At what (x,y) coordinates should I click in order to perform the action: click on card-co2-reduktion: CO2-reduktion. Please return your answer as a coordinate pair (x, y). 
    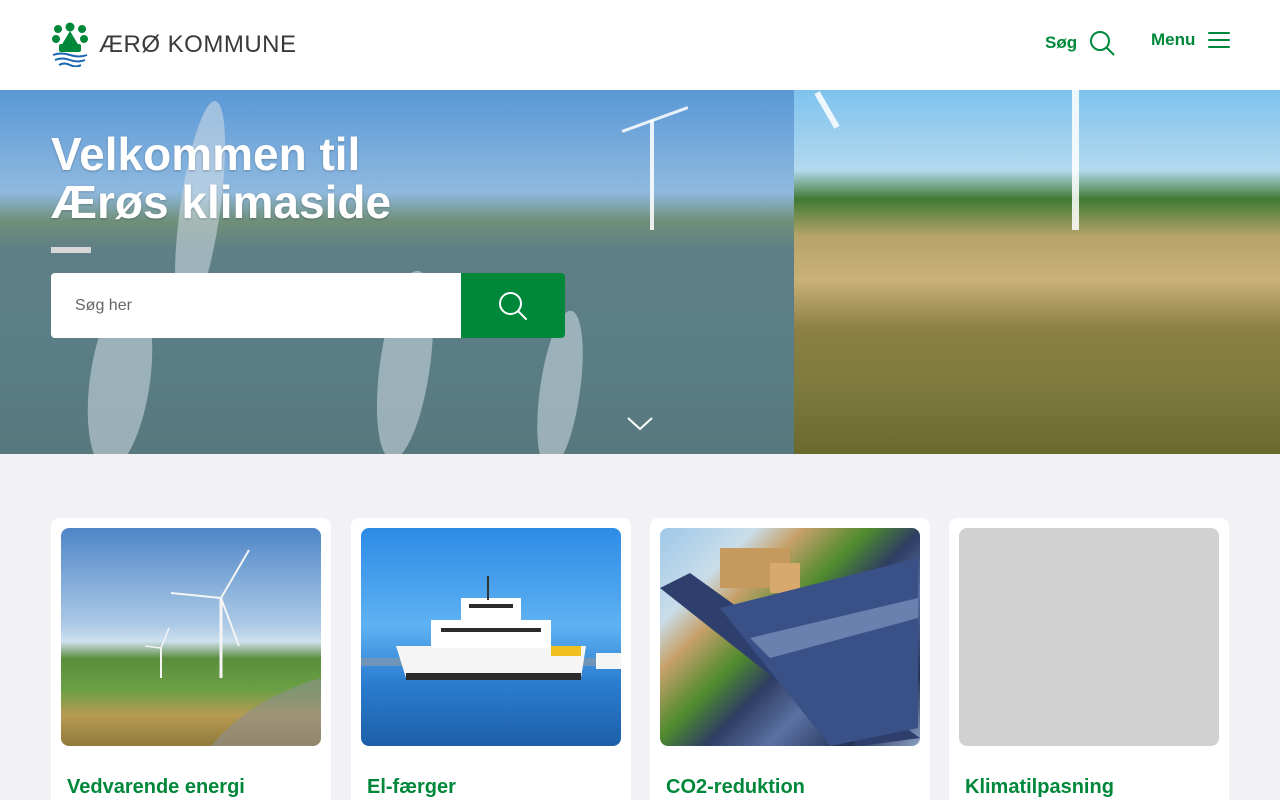
    Looking at the image, I should click on (790, 659).